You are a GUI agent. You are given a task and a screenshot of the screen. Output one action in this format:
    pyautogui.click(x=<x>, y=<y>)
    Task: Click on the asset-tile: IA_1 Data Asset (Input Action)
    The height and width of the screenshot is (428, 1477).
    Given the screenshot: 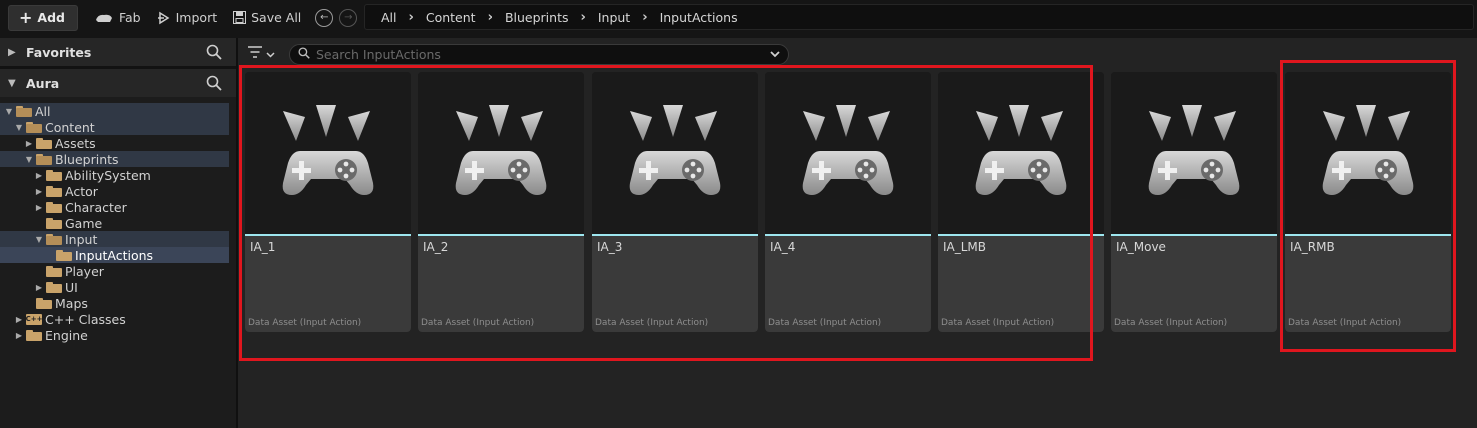 What is the action you would take?
    pyautogui.click(x=328, y=202)
    